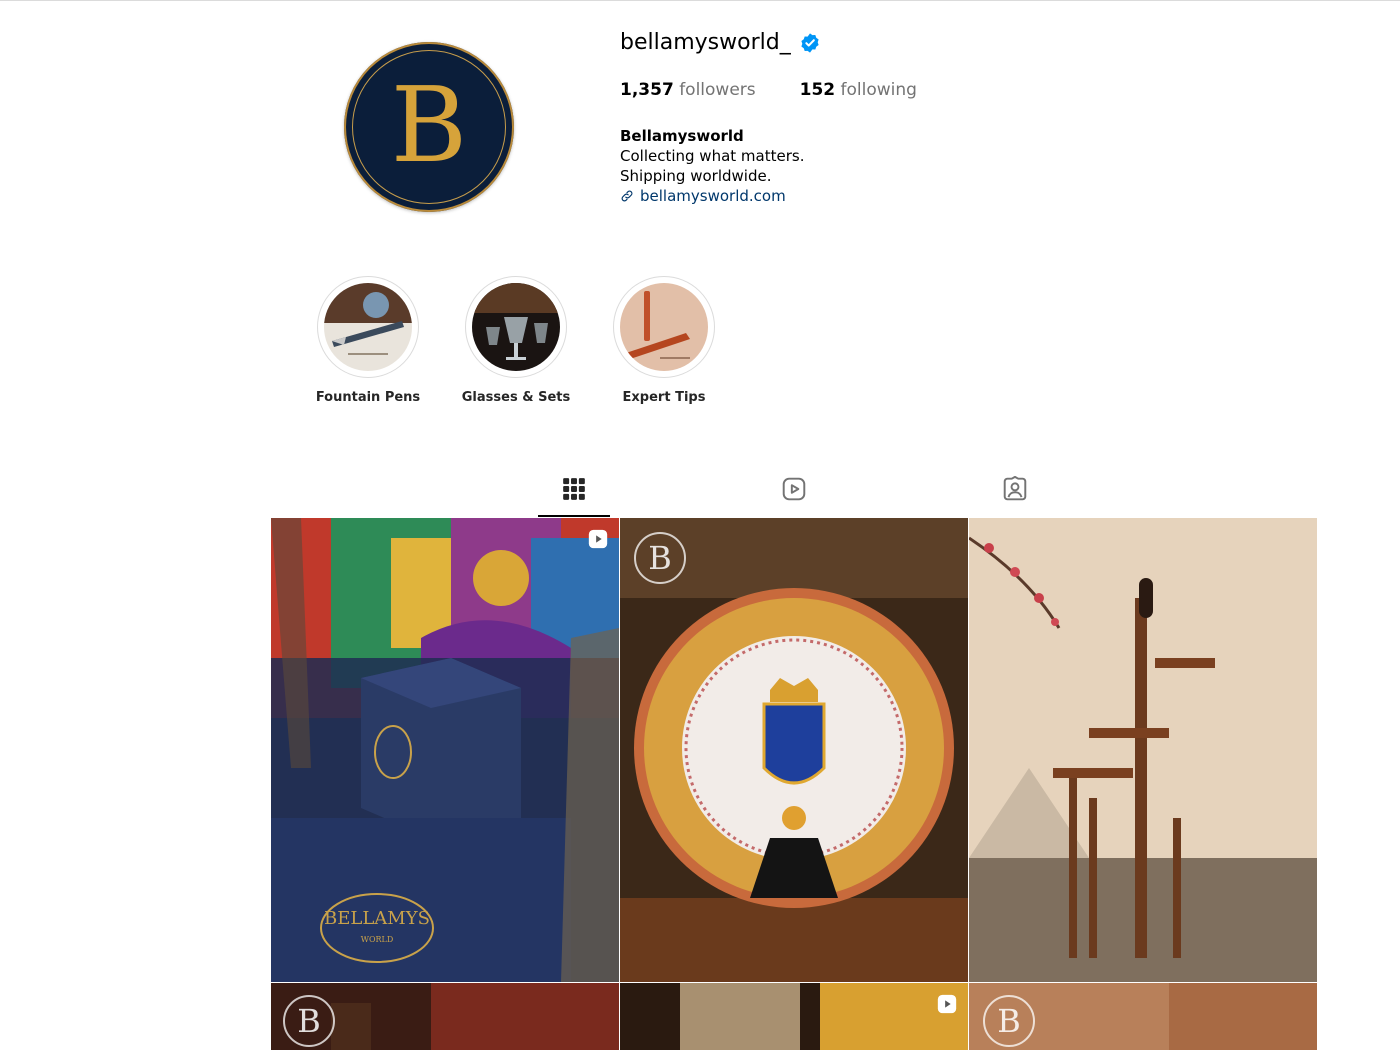 The width and height of the screenshot is (1400, 1050). What do you see at coordinates (1015, 488) in the screenshot?
I see `tagged-icon` at bounding box center [1015, 488].